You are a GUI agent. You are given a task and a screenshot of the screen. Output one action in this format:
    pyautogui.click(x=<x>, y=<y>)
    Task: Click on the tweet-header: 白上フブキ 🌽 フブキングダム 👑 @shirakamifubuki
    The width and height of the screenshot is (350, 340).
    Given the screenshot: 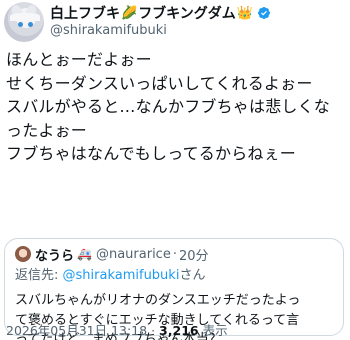 What is the action you would take?
    pyautogui.click(x=175, y=21)
    